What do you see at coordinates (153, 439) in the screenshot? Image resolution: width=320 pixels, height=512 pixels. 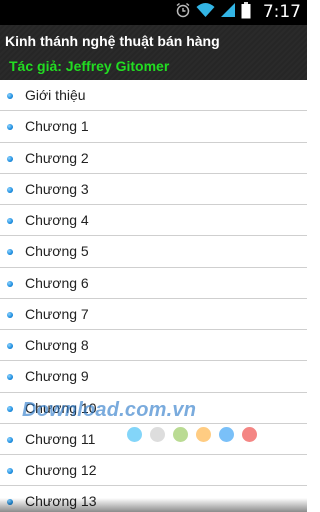 I see `list-item: Chương 11` at bounding box center [153, 439].